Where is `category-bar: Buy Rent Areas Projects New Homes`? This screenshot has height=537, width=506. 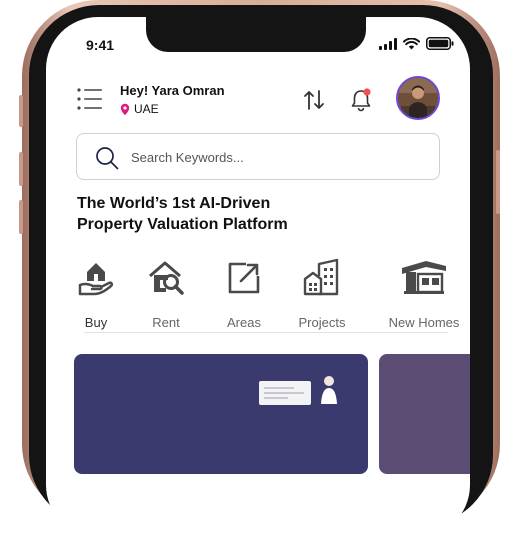
category-bar: Buy Rent Areas Projects New Homes is located at coordinates (267, 298).